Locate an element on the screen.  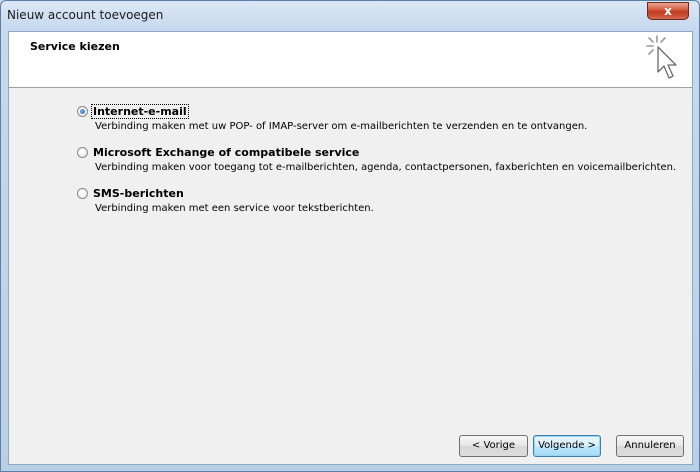
radio-internet-email is located at coordinates (82, 111).